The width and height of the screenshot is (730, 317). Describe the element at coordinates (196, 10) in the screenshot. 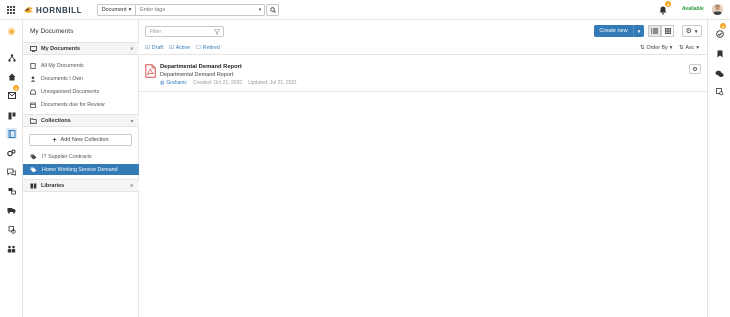

I see `search-input` at that location.